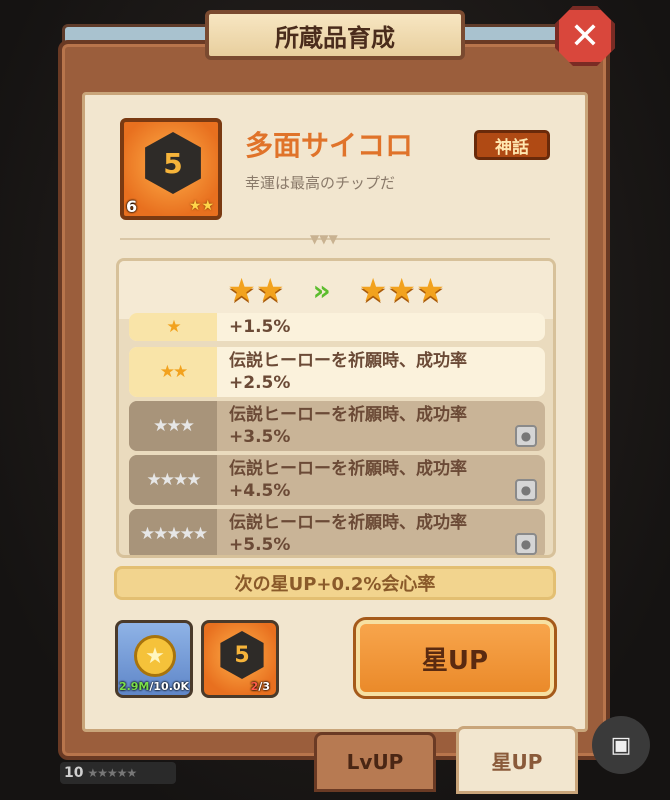 This screenshot has width=670, height=800. Describe the element at coordinates (621, 745) in the screenshot. I see `scan-text-icon: ▣` at that location.